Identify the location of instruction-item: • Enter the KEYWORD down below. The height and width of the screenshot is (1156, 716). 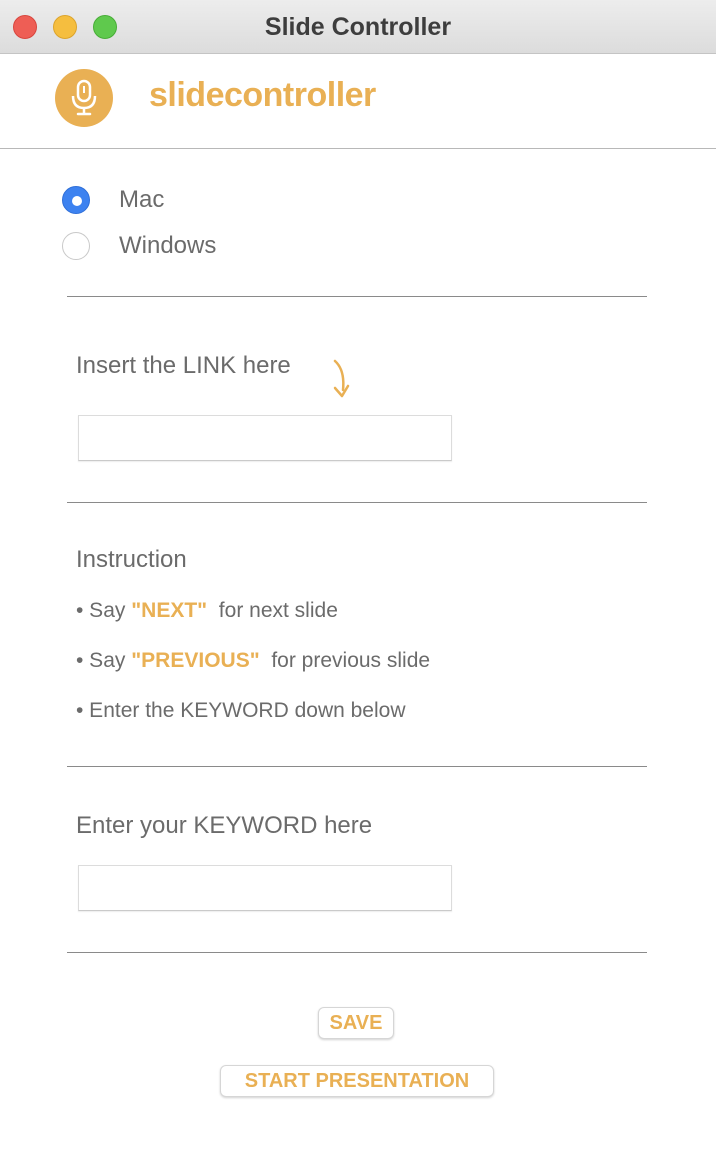
(241, 711).